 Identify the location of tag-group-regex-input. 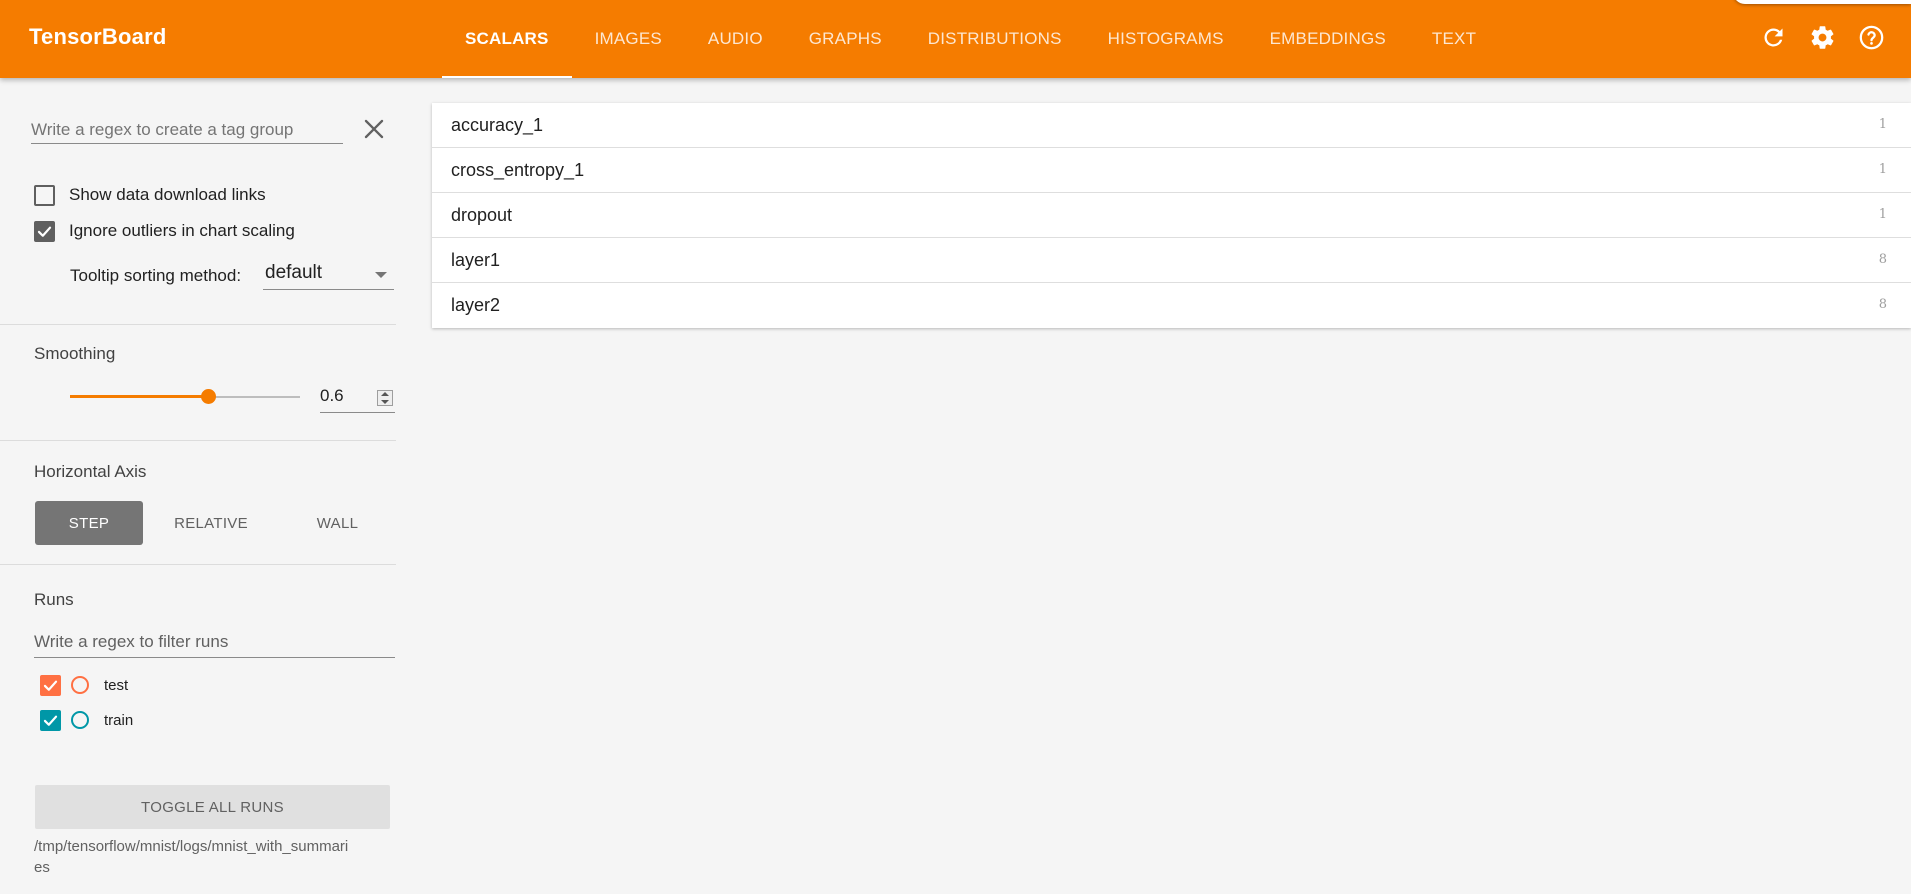
(187, 130).